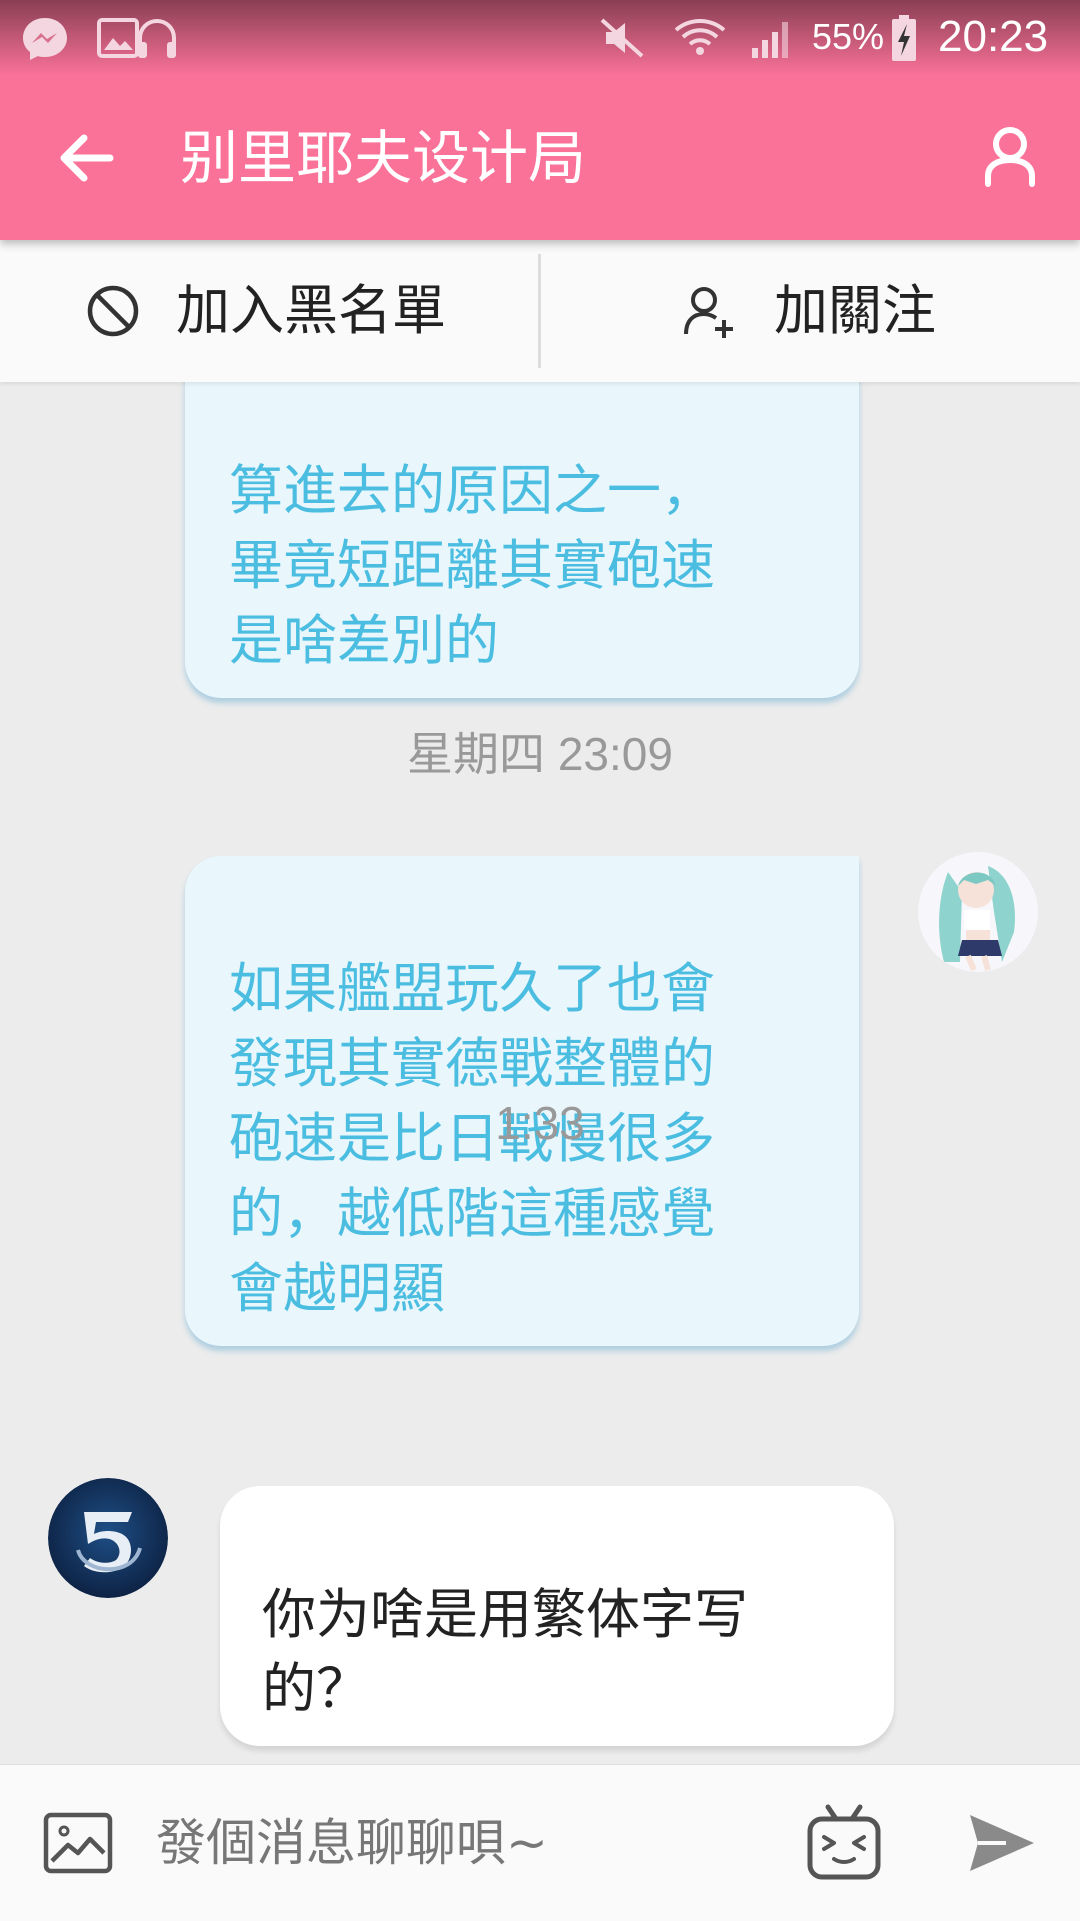 This screenshot has width=1080, height=1921. Describe the element at coordinates (855, 310) in the screenshot. I see `follow-label: 加關注` at that location.